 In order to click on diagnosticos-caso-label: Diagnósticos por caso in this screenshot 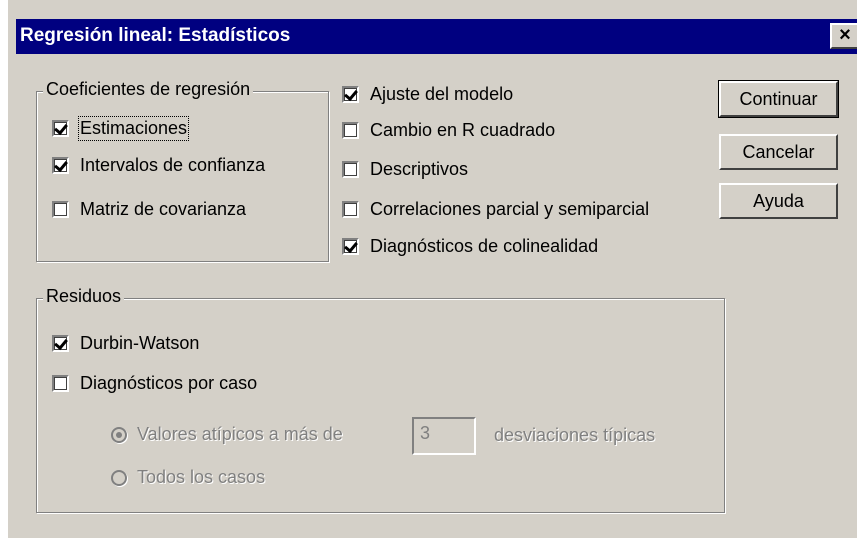, I will do `click(169, 383)`.